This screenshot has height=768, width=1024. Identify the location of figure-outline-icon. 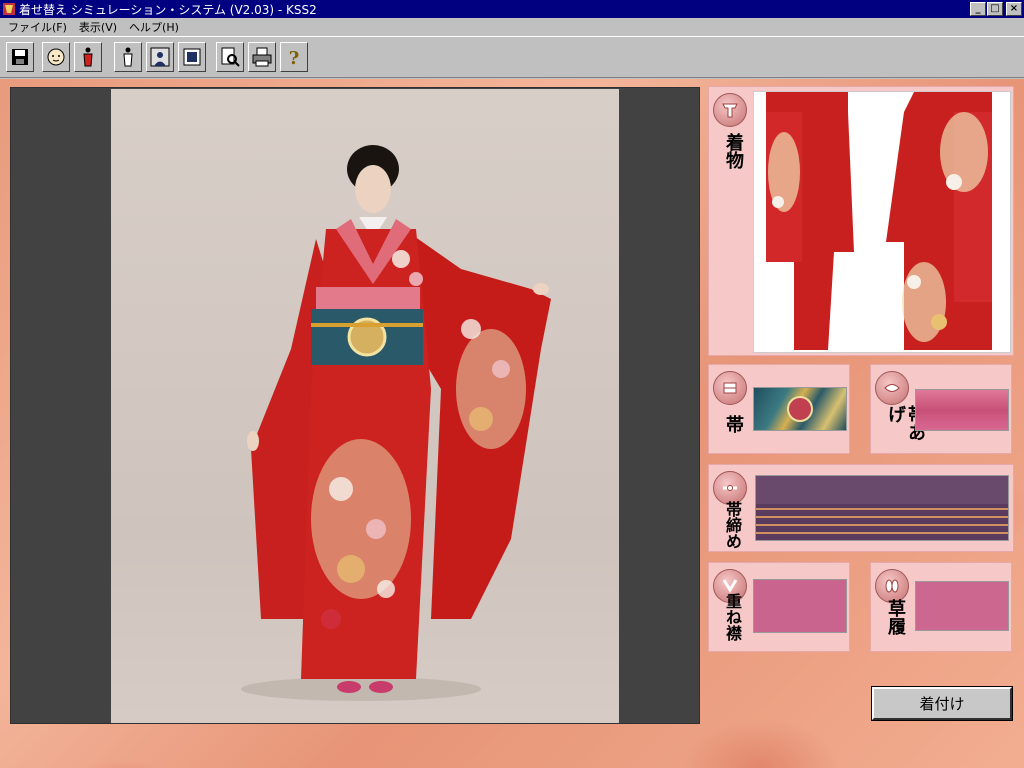
(128, 57).